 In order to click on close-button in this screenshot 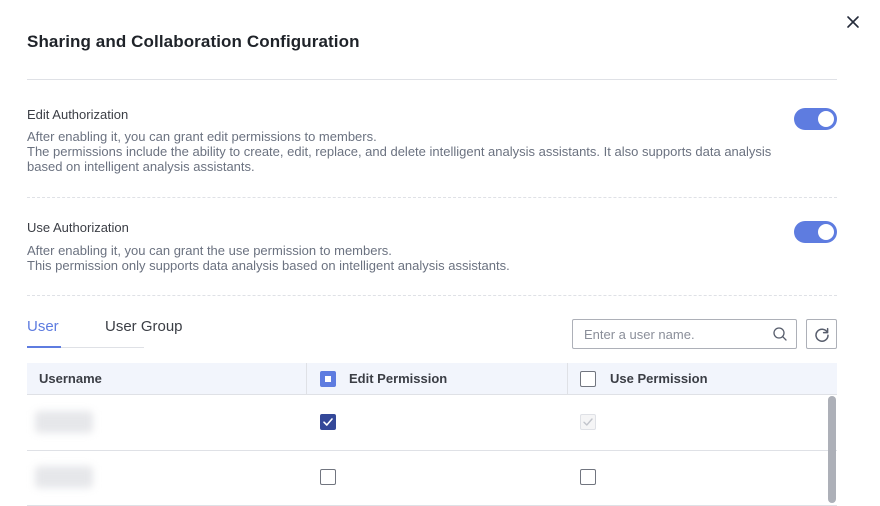, I will do `click(853, 22)`.